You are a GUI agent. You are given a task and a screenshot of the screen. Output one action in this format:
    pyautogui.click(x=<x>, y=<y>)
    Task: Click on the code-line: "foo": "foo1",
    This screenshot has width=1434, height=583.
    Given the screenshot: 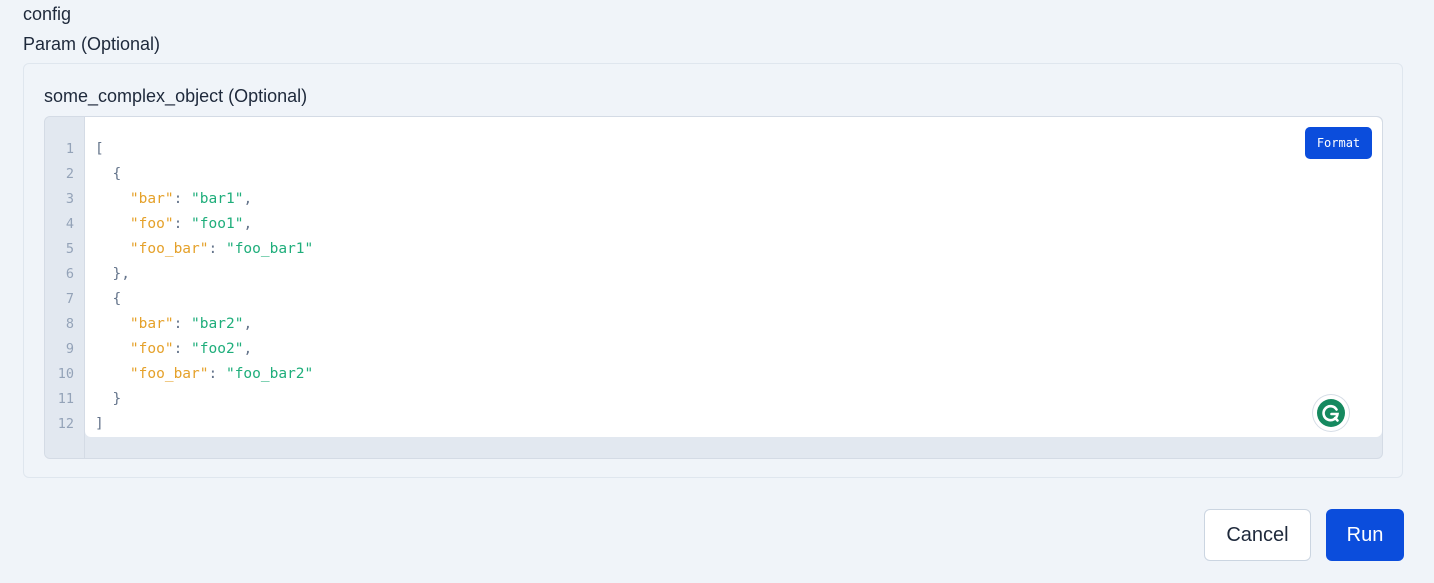 What is the action you would take?
    pyautogui.click(x=173, y=224)
    